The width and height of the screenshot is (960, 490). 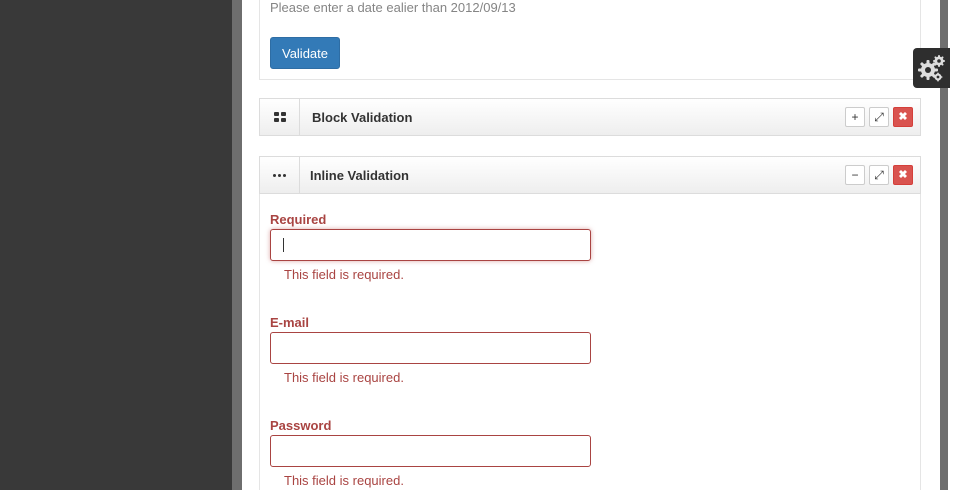 I want to click on password-error: This field is required., so click(x=344, y=480).